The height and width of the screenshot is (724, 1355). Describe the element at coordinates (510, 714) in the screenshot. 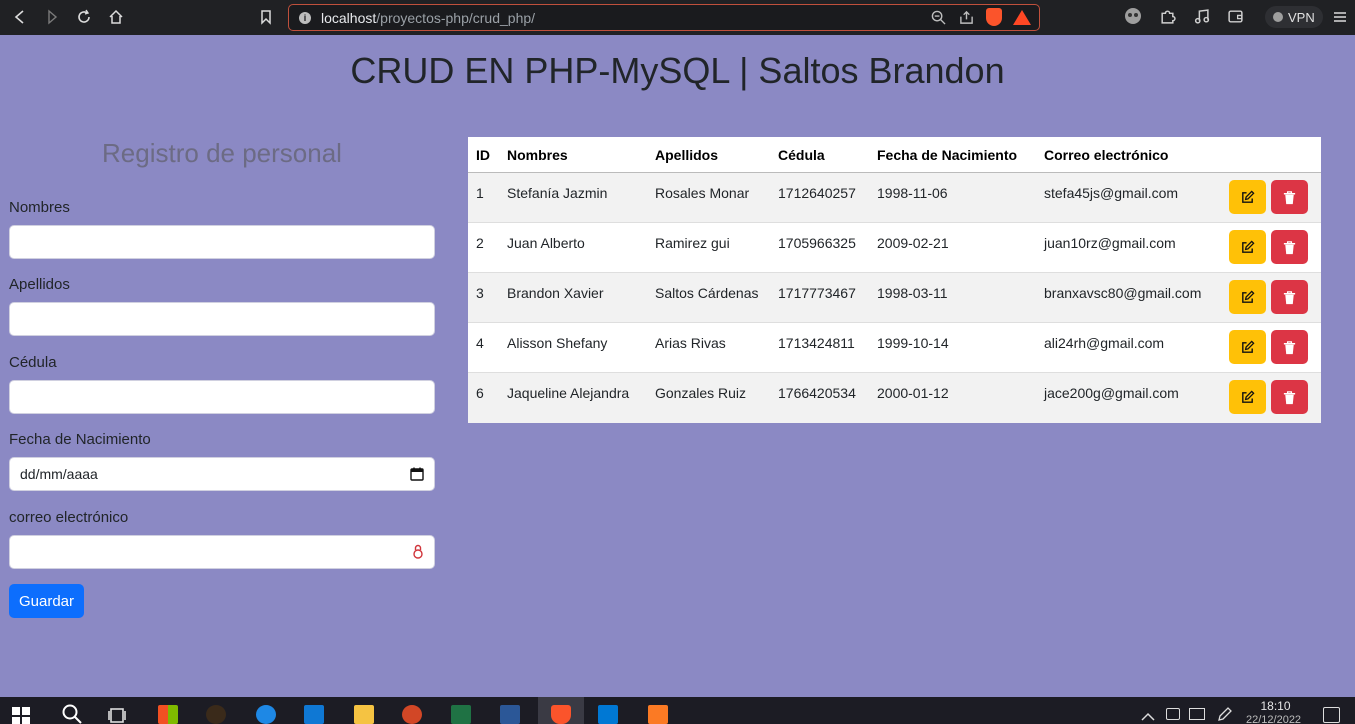

I see `word-icon` at that location.